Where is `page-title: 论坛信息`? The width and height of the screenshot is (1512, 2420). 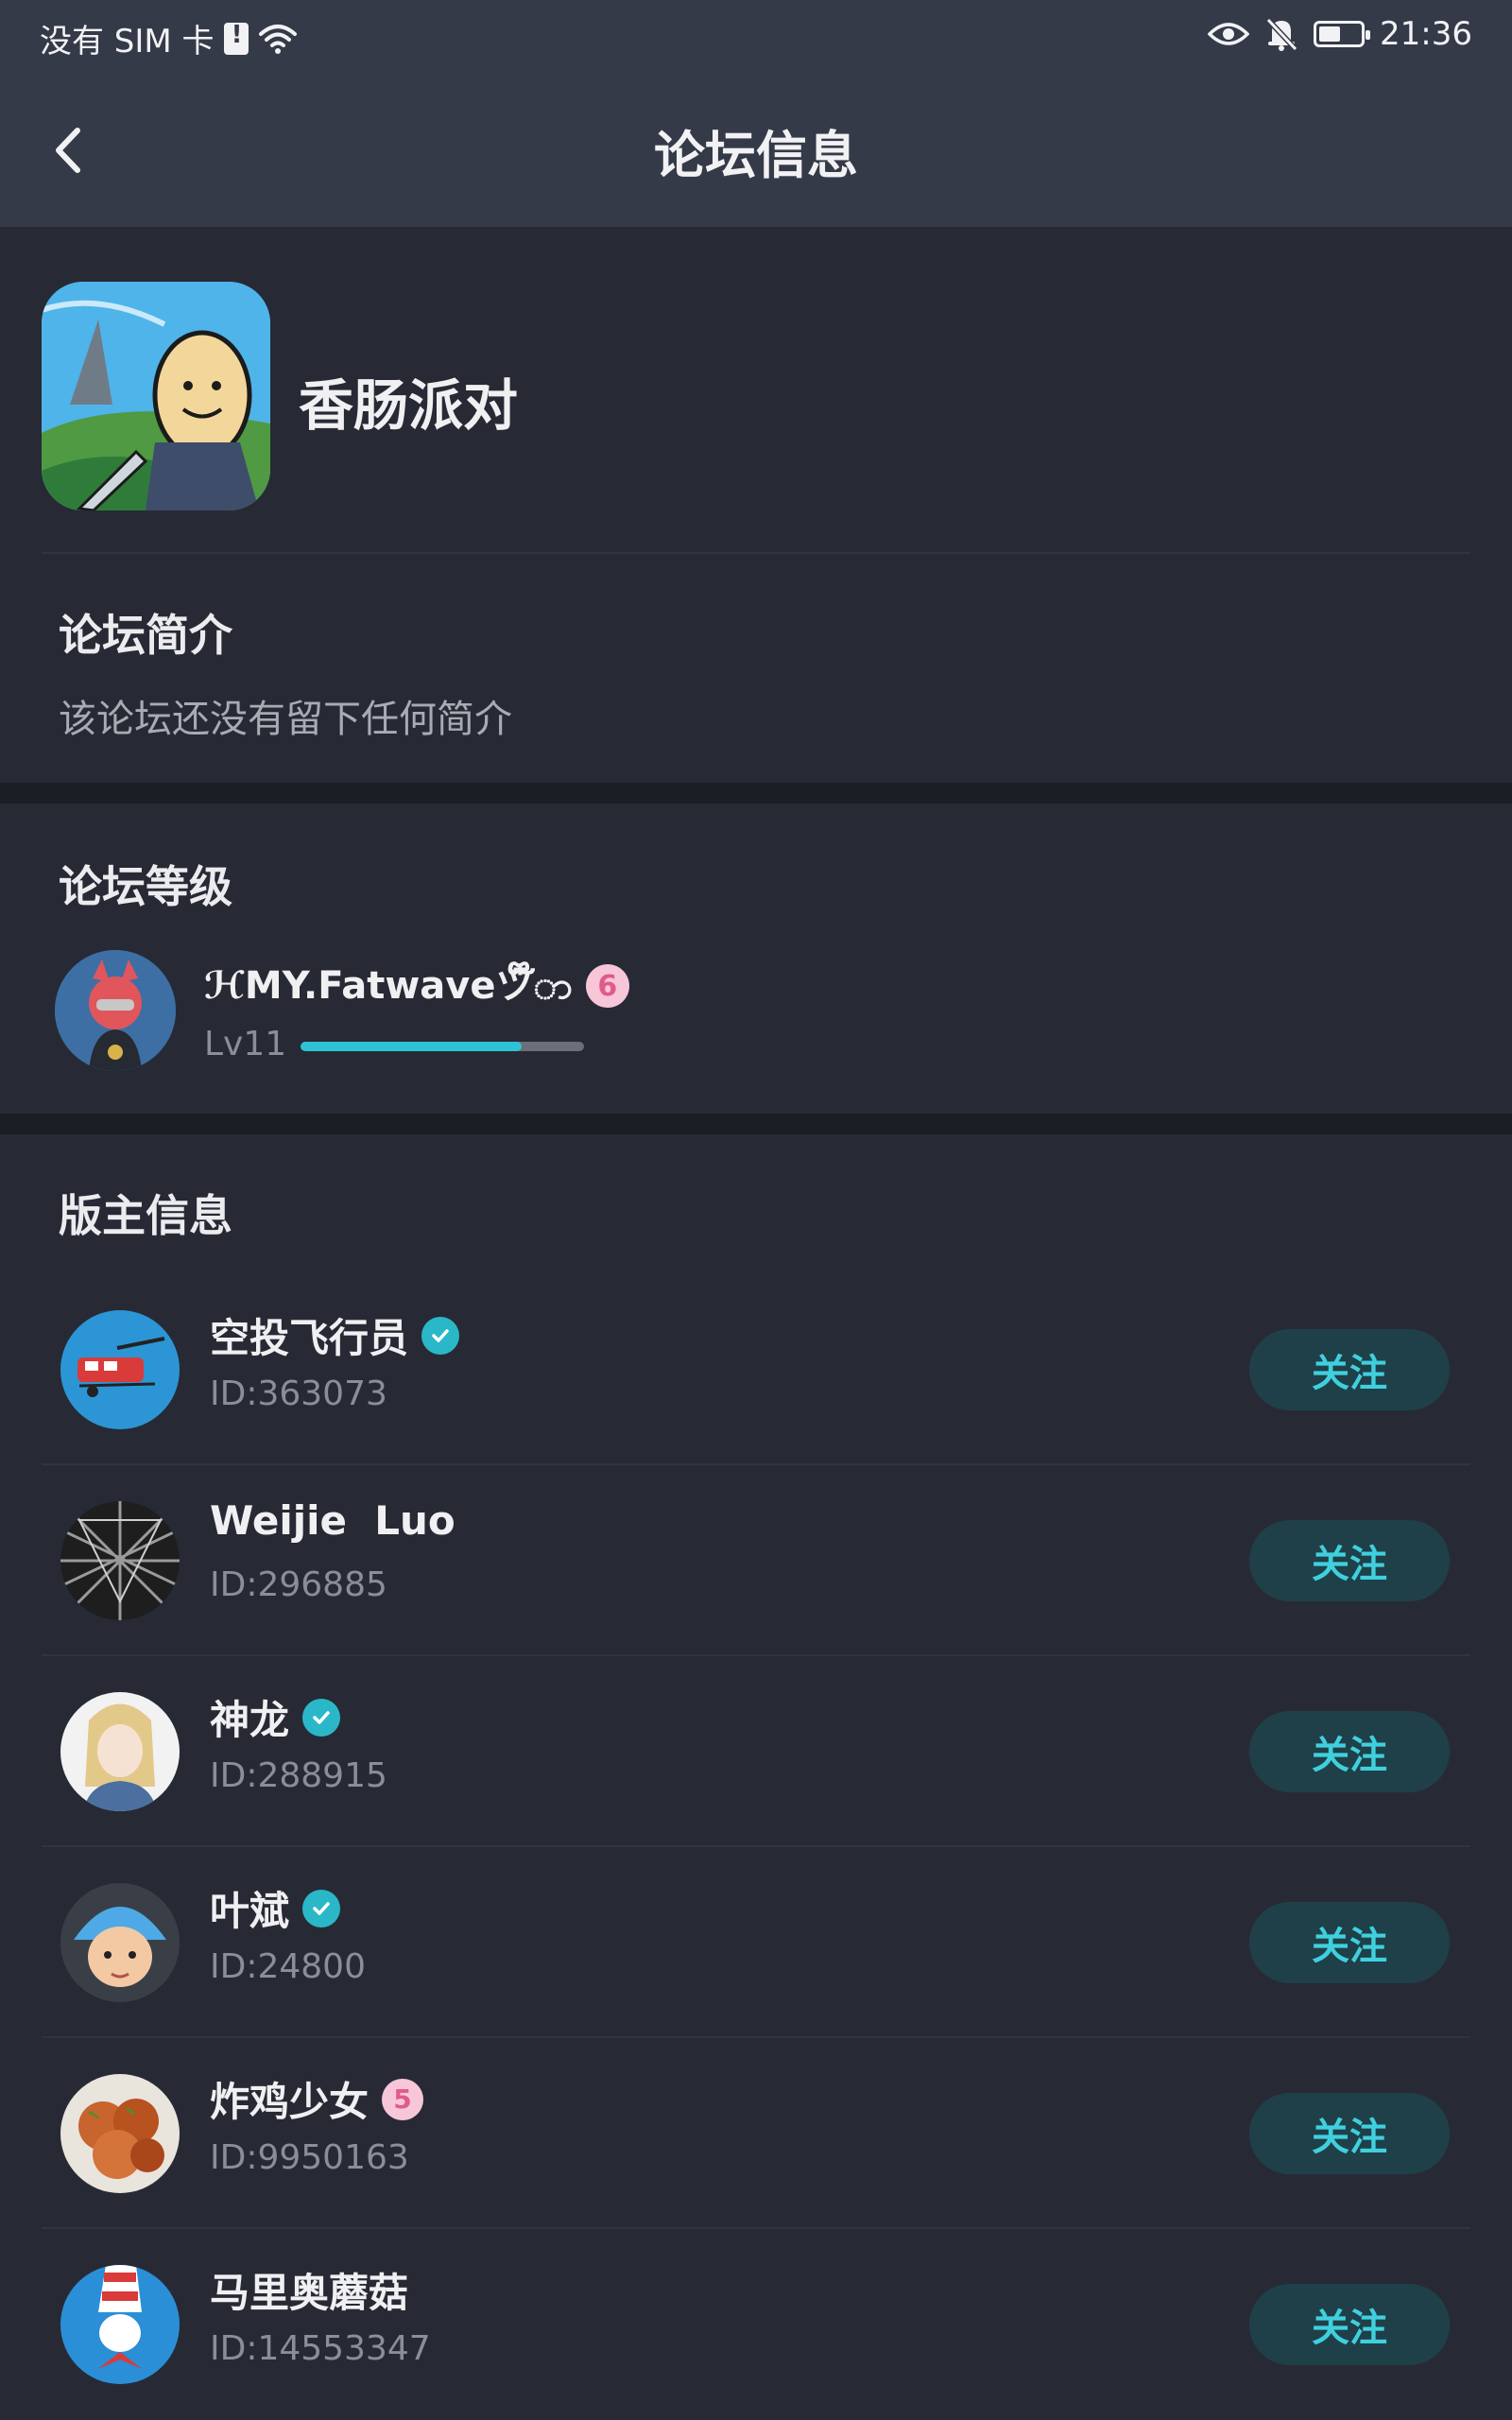
page-title: 论坛信息 is located at coordinates (756, 155).